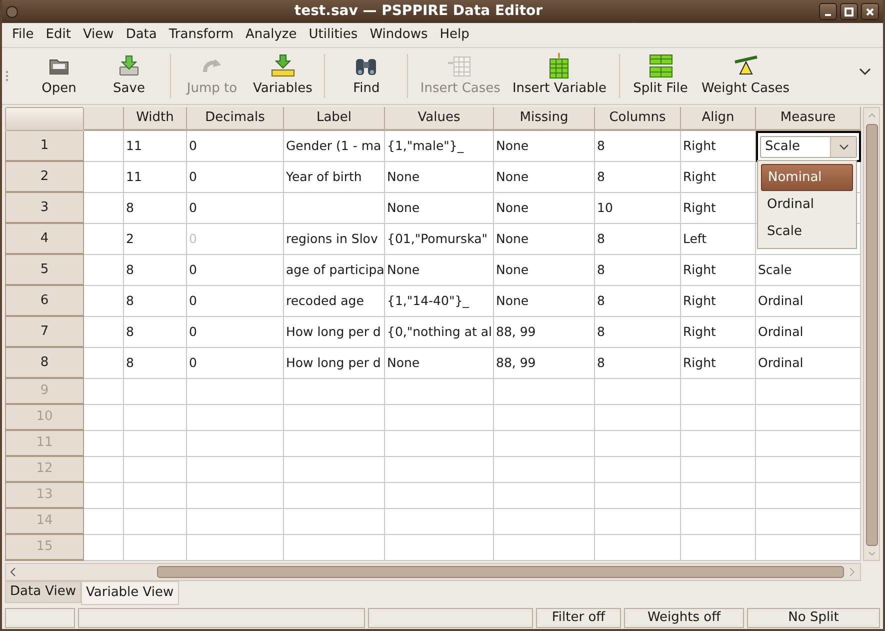 This screenshot has width=885, height=631. I want to click on tab: Data View, so click(43, 592).